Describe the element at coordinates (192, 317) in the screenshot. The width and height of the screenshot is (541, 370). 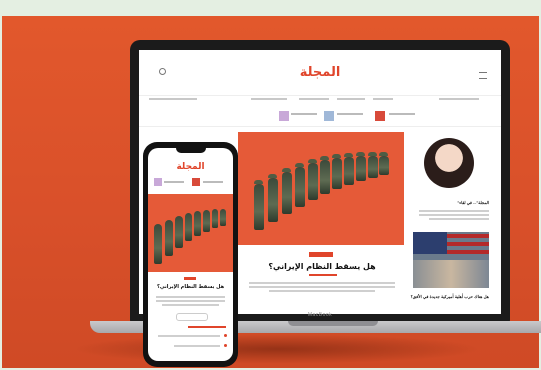
I see `read-more-button` at that location.